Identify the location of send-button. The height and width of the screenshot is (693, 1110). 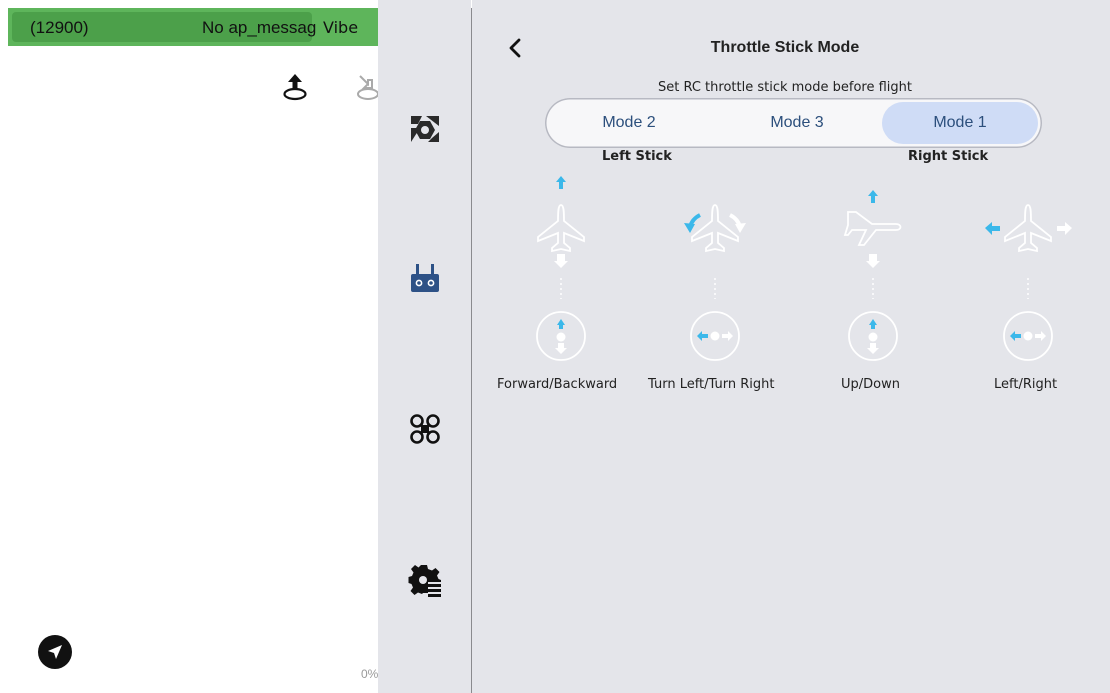
(55, 652).